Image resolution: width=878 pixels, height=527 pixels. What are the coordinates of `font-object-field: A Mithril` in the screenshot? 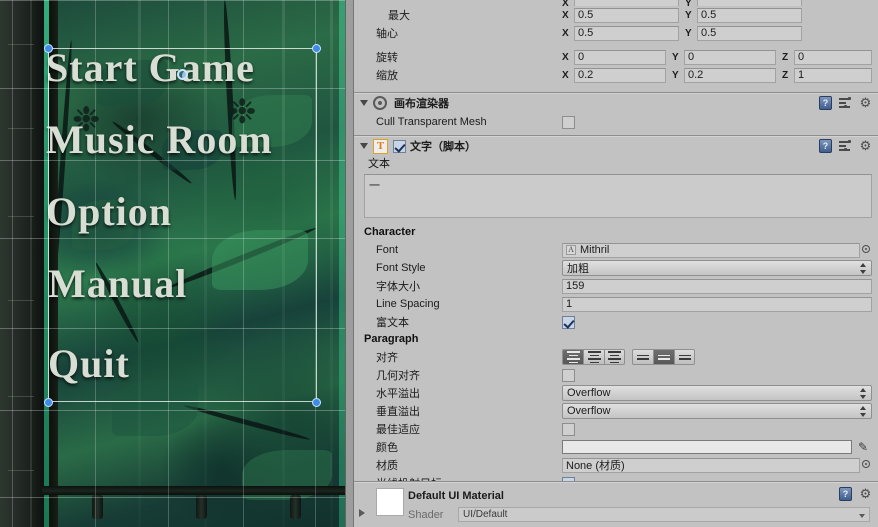 It's located at (711, 250).